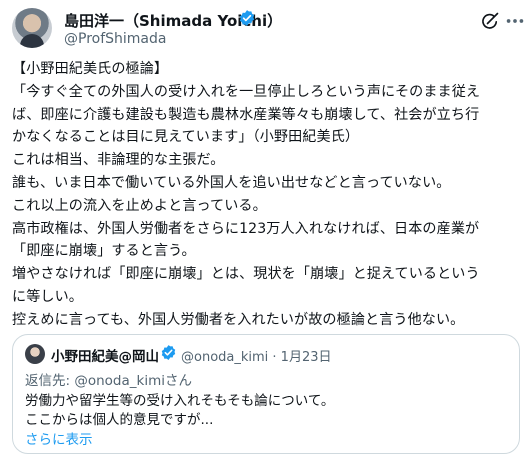  I want to click on tweet-line: 「即座に崩壊」すると言う。, so click(104, 251).